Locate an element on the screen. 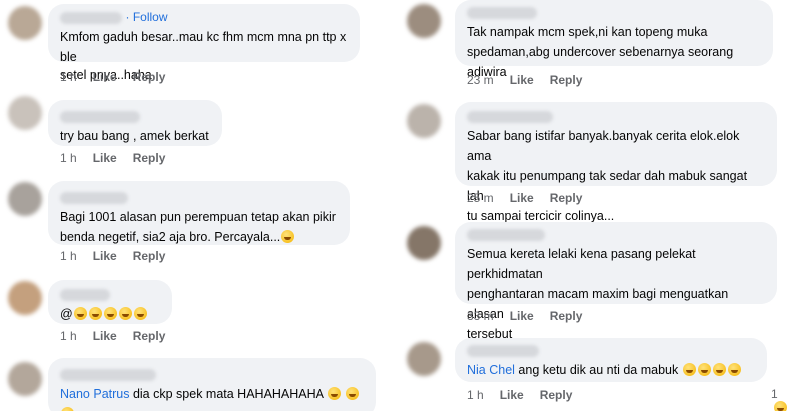 The height and width of the screenshot is (411, 791). comment-text: @ is located at coordinates (66, 314).